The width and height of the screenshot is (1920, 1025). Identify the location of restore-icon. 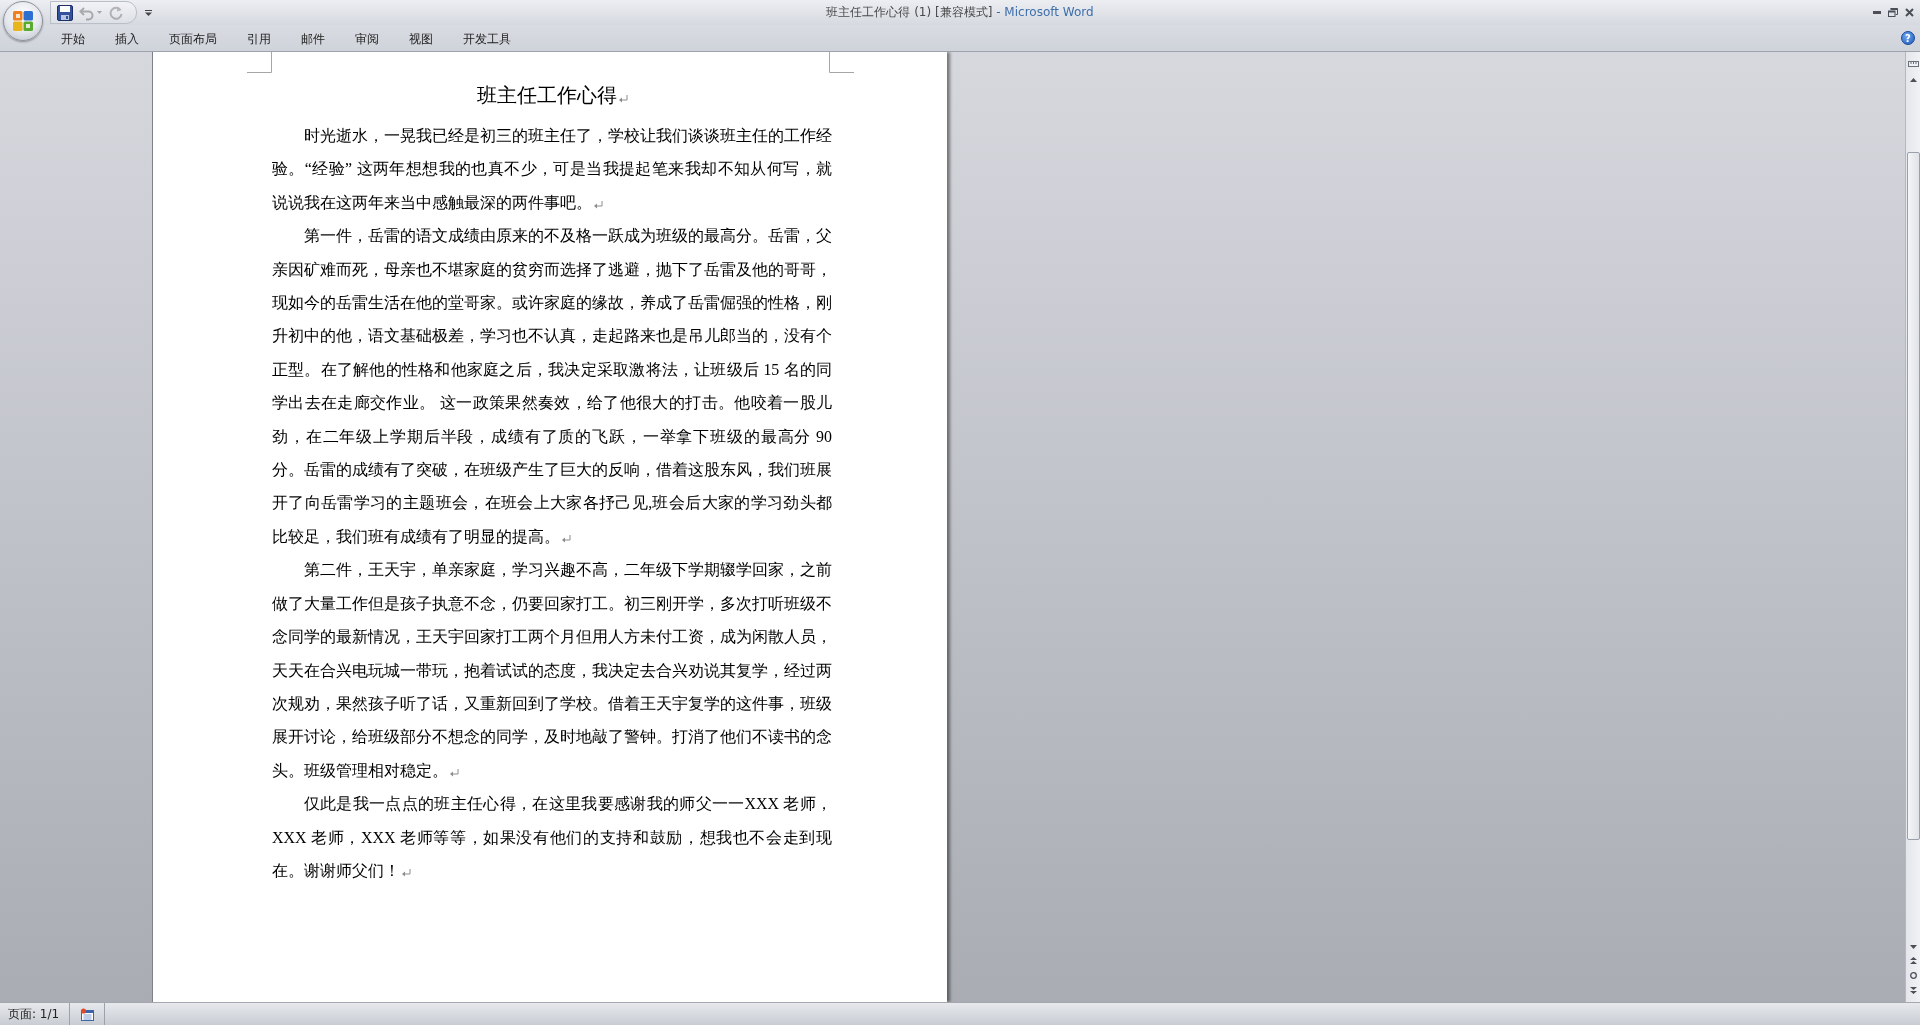
(1893, 12).